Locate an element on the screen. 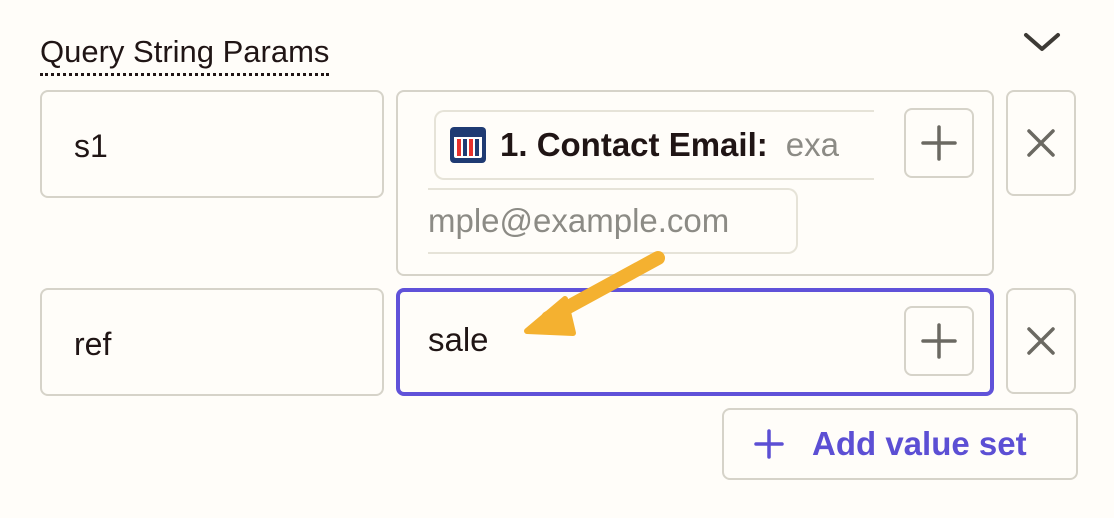 Image resolution: width=1114 pixels, height=518 pixels. mapped-field-label: 1. Contact Email: is located at coordinates (634, 144).